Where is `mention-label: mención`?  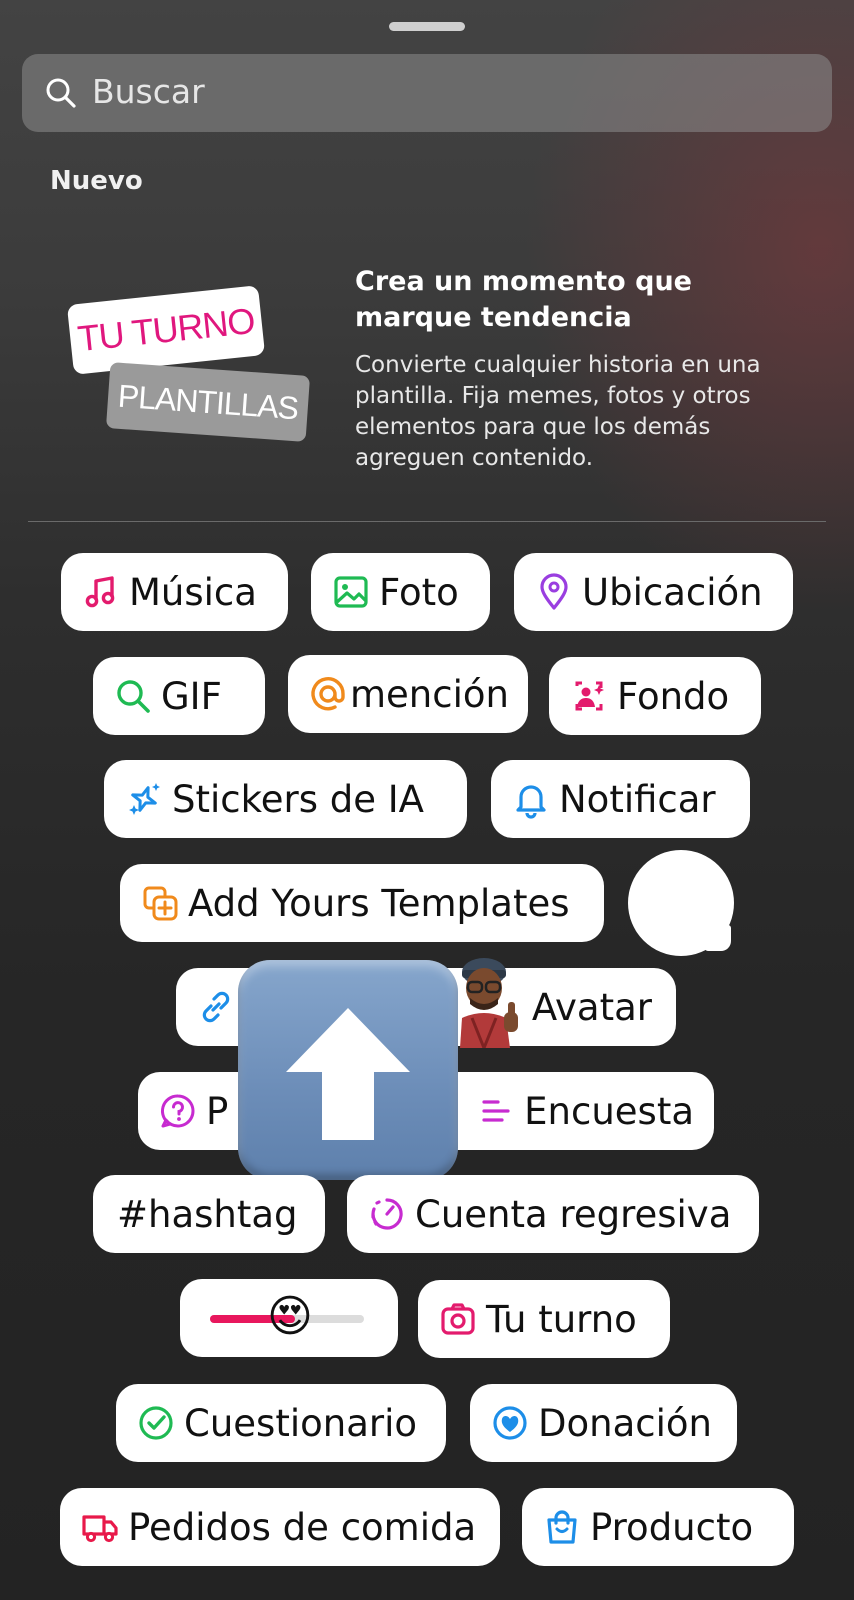
mention-label: mención is located at coordinates (429, 694).